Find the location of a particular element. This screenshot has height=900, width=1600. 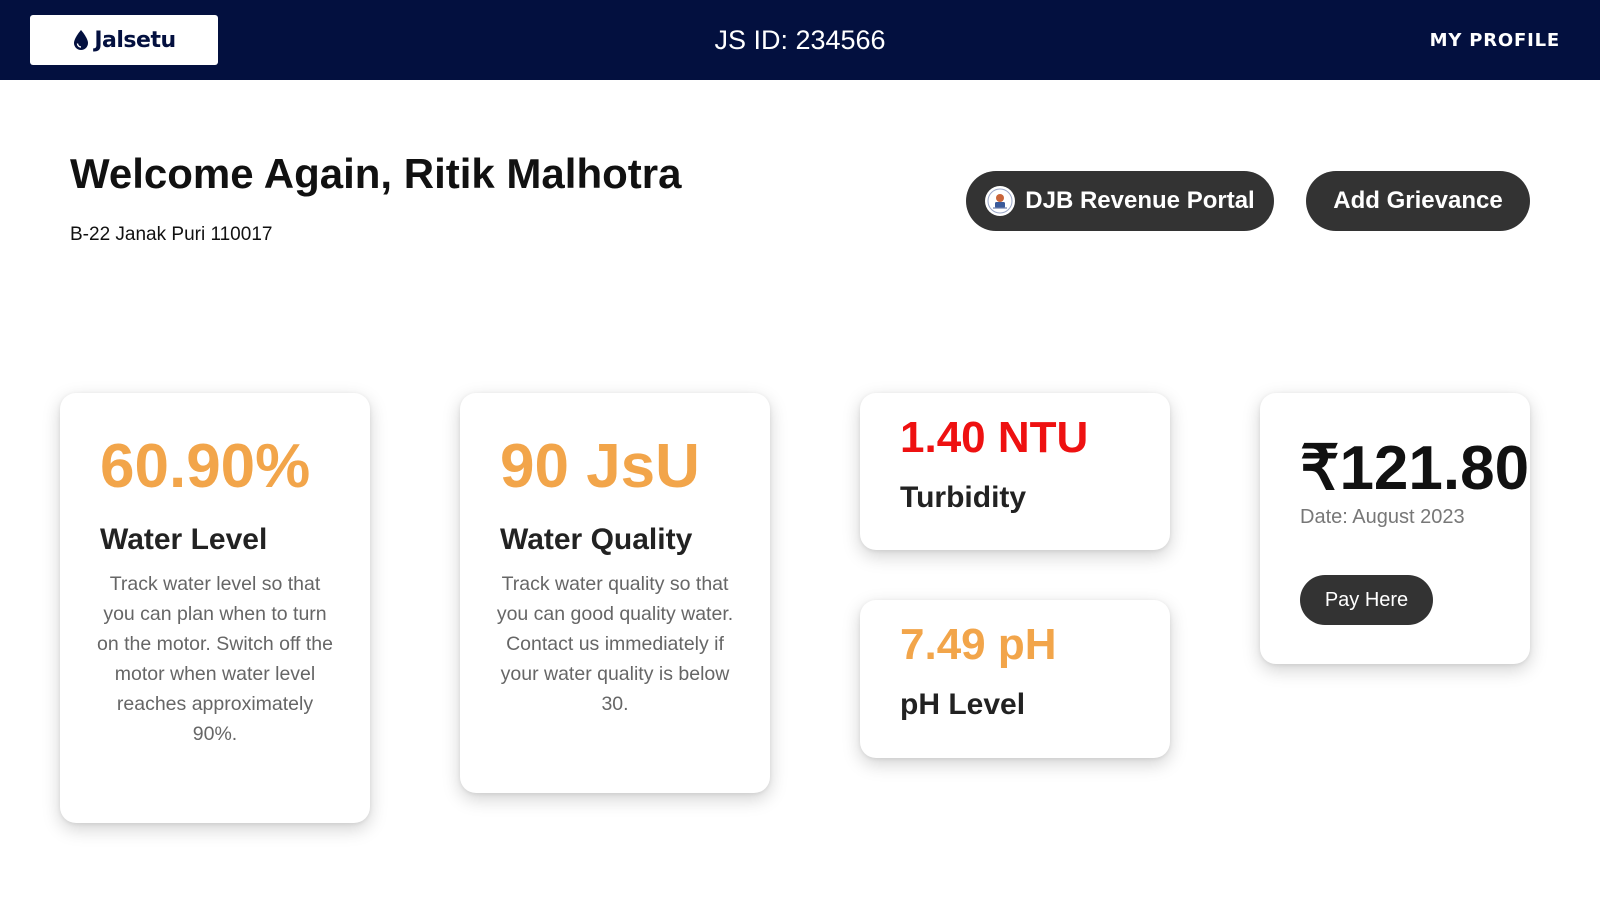

welcome-heading: Welcome Again, Ritik Malhotra is located at coordinates (376, 173).